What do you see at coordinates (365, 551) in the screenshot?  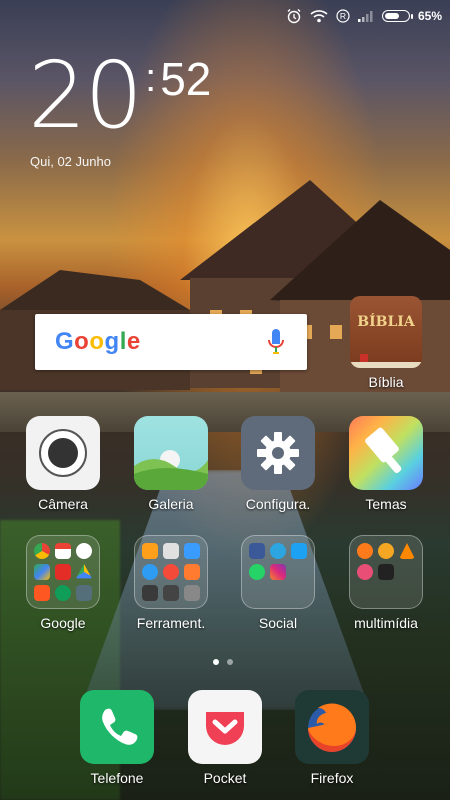 I see `podcast-icon` at bounding box center [365, 551].